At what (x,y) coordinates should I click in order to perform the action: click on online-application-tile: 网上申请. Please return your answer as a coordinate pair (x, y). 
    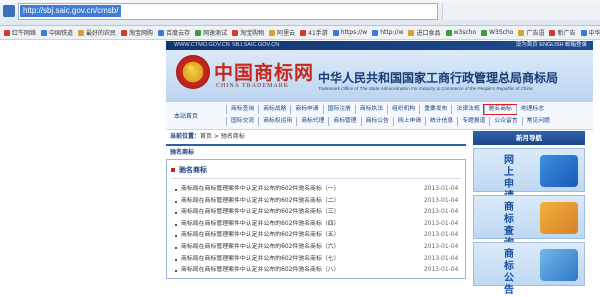
    Looking at the image, I should click on (529, 170).